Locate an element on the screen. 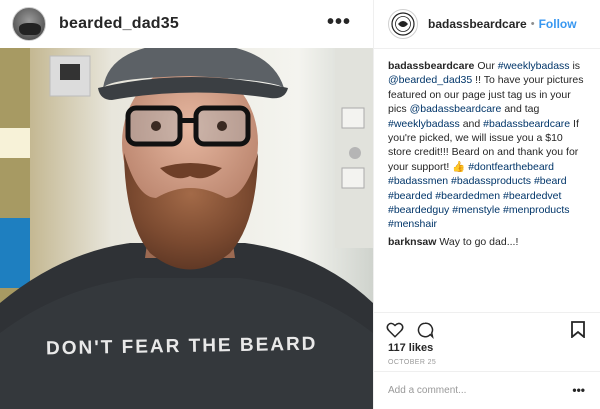 The height and width of the screenshot is (409, 600). comment-text: Way to go dad...! is located at coordinates (479, 241).